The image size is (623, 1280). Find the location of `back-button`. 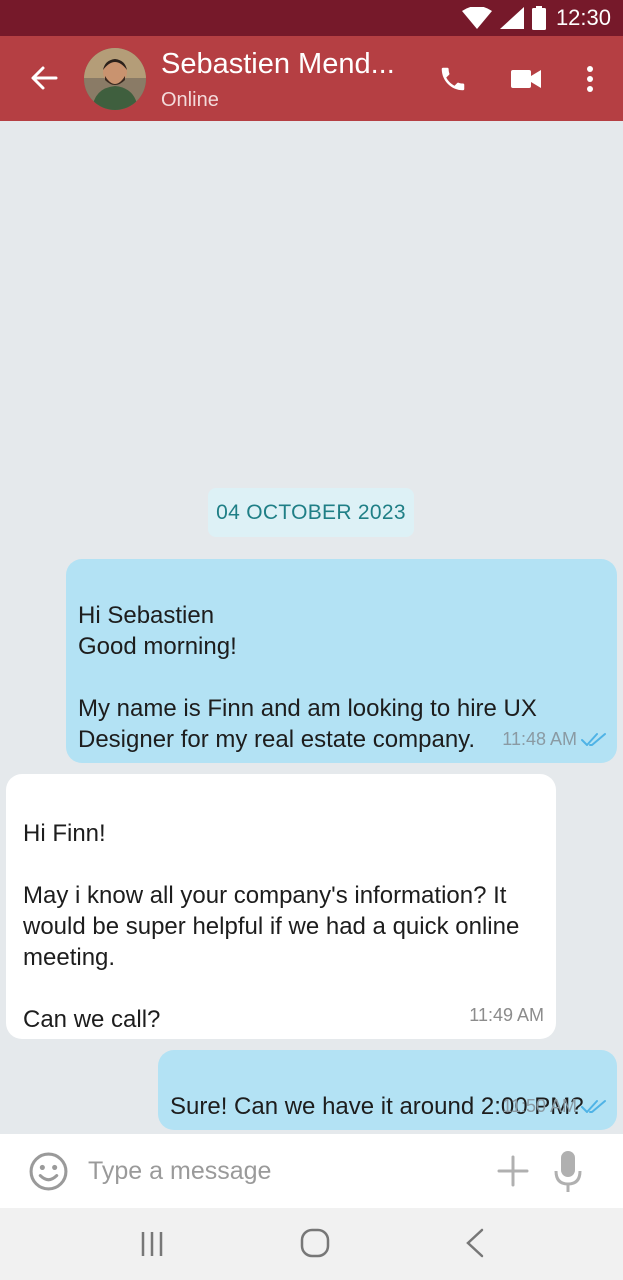

back-button is located at coordinates (44, 78).